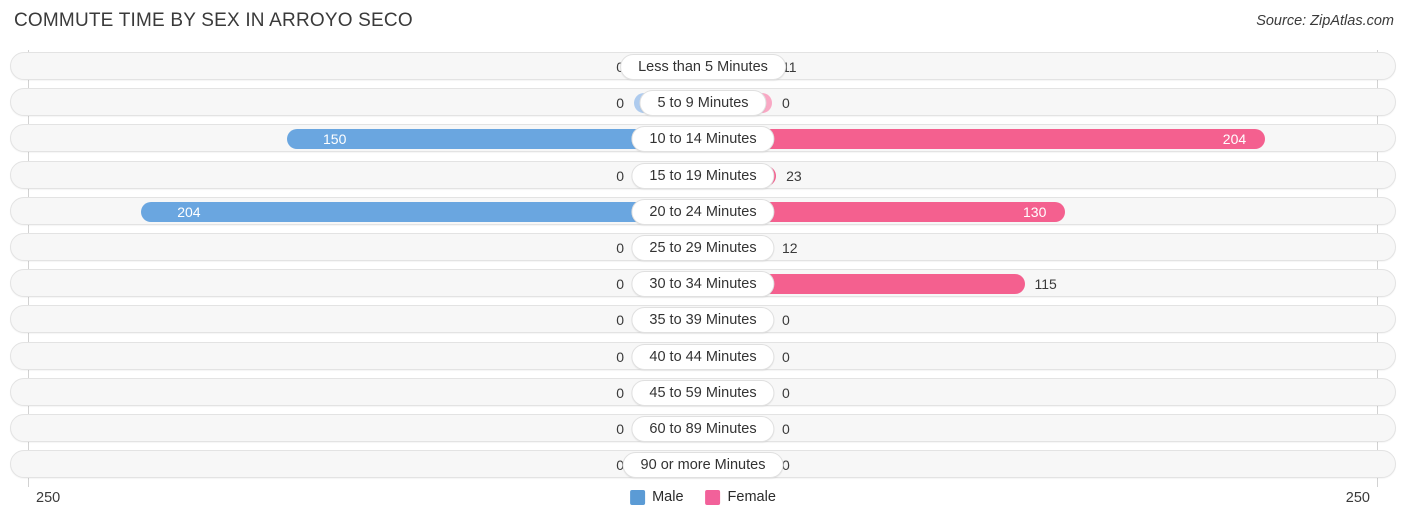 This screenshot has width=1406, height=523. I want to click on legend-item-male: Male, so click(657, 497).